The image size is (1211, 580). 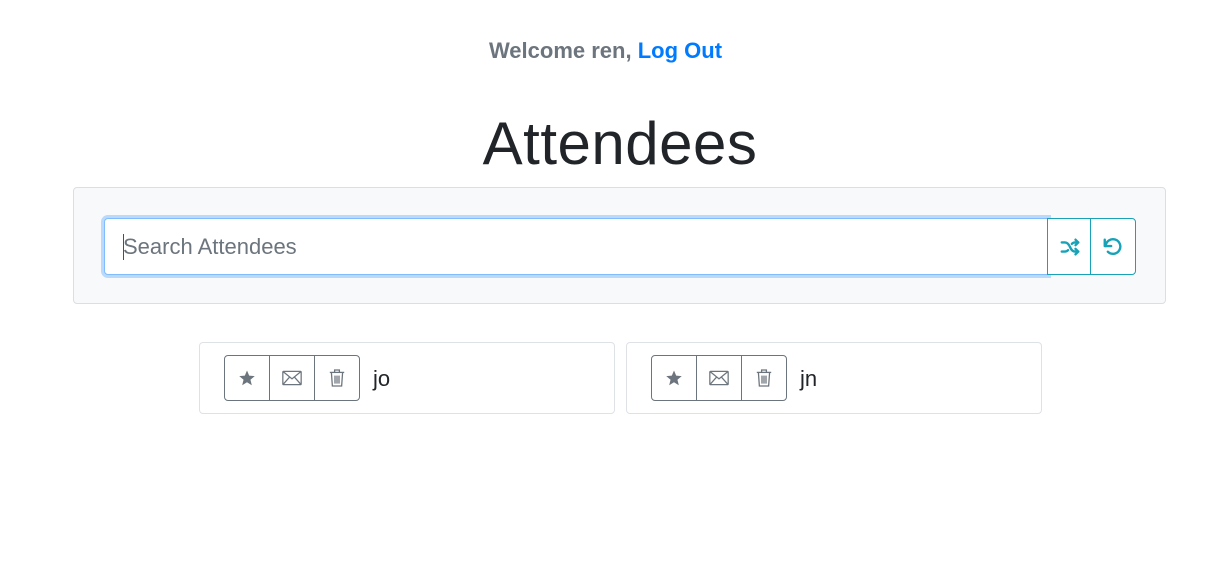 I want to click on attendee-card: jo, so click(x=407, y=378).